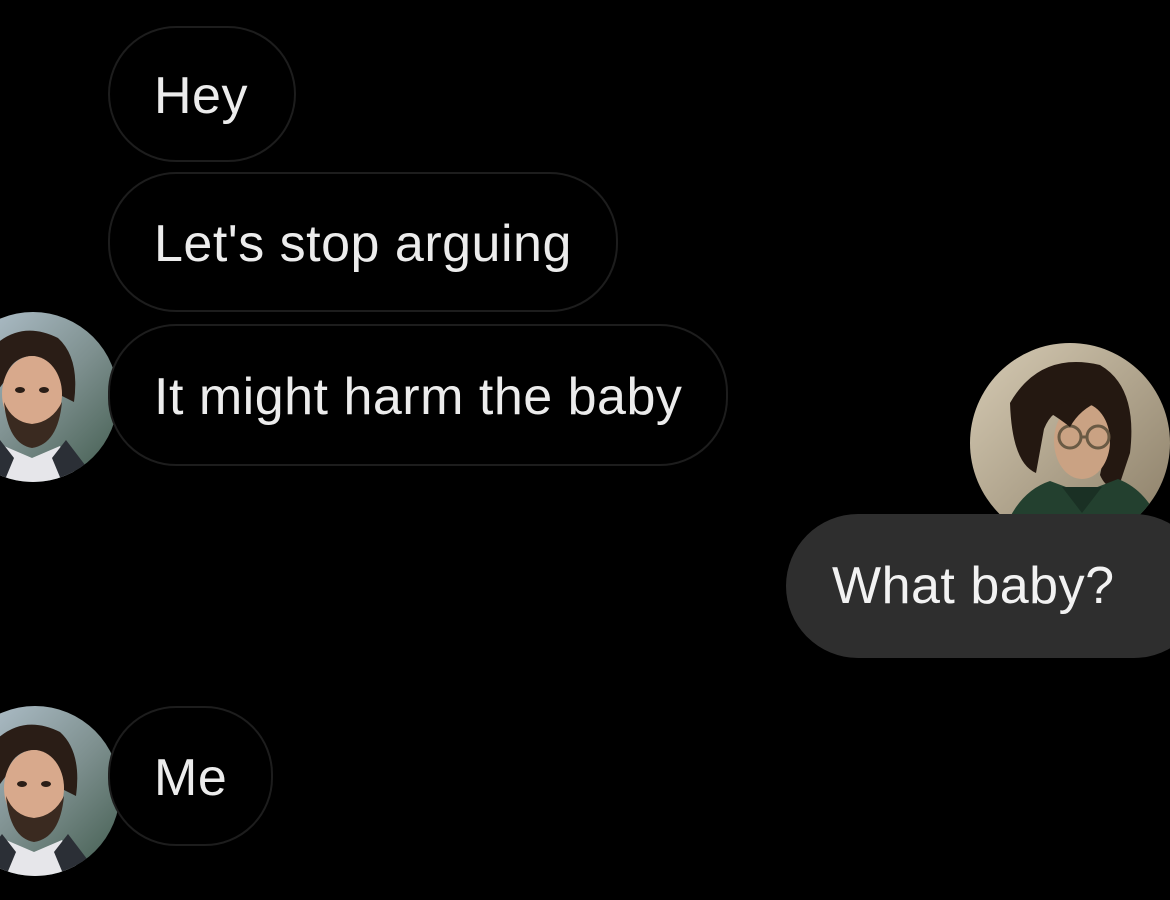  I want to click on incoming-message-bubble: It might harm the baby, so click(418, 395).